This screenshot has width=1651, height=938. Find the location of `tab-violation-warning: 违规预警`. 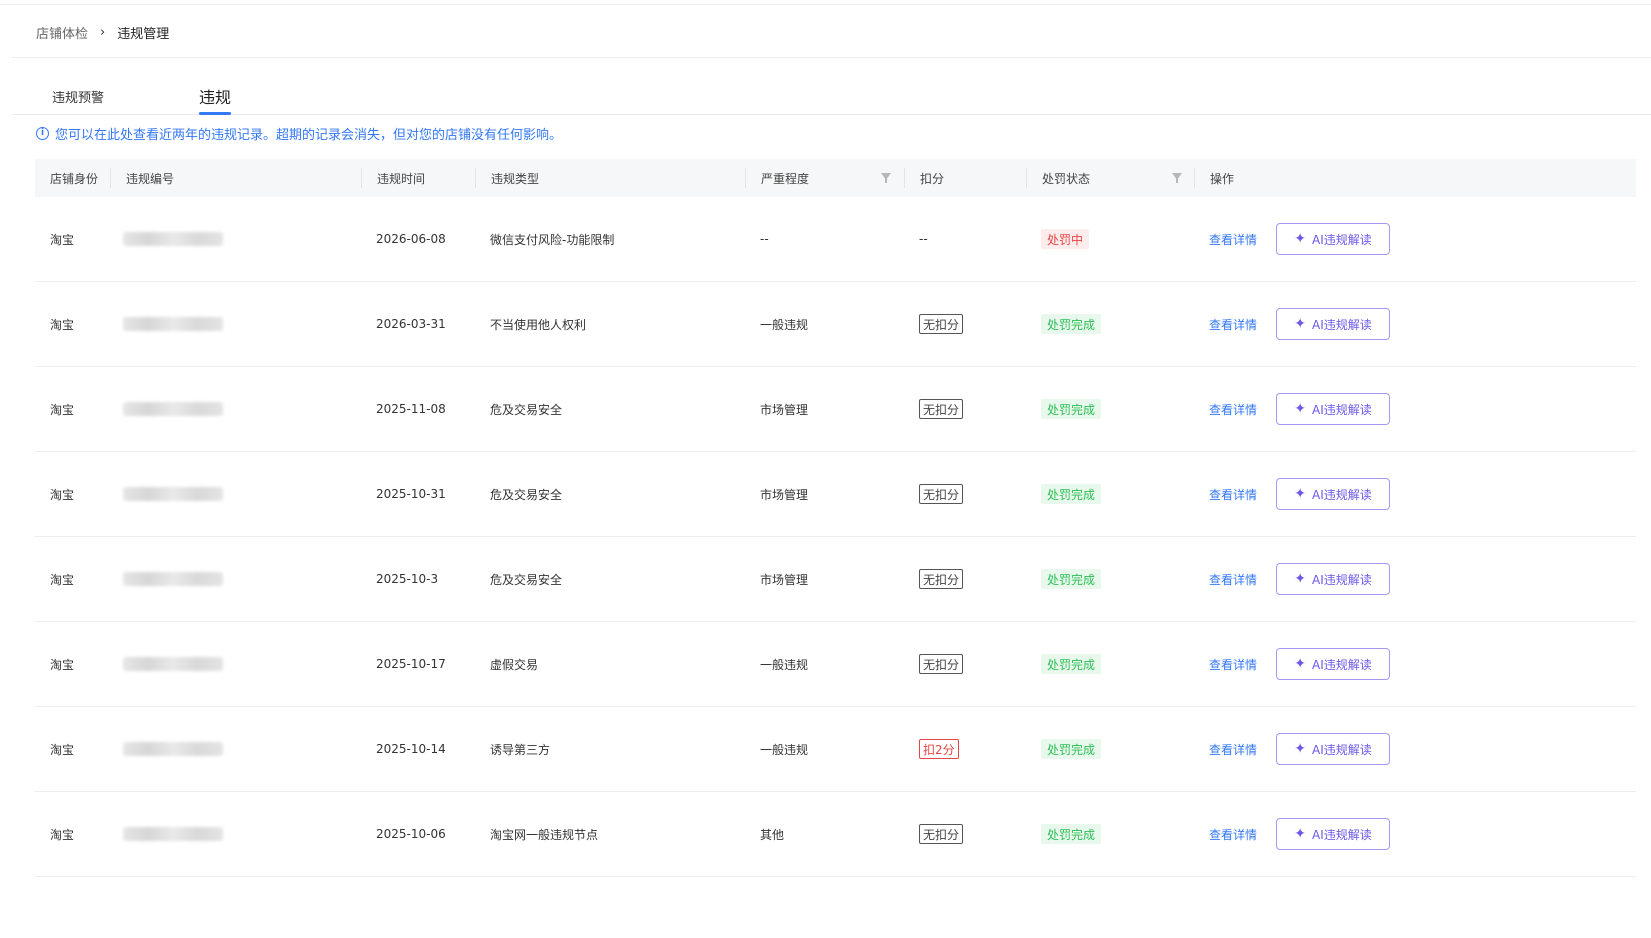

tab-violation-warning: 违规预警 is located at coordinates (78, 96).